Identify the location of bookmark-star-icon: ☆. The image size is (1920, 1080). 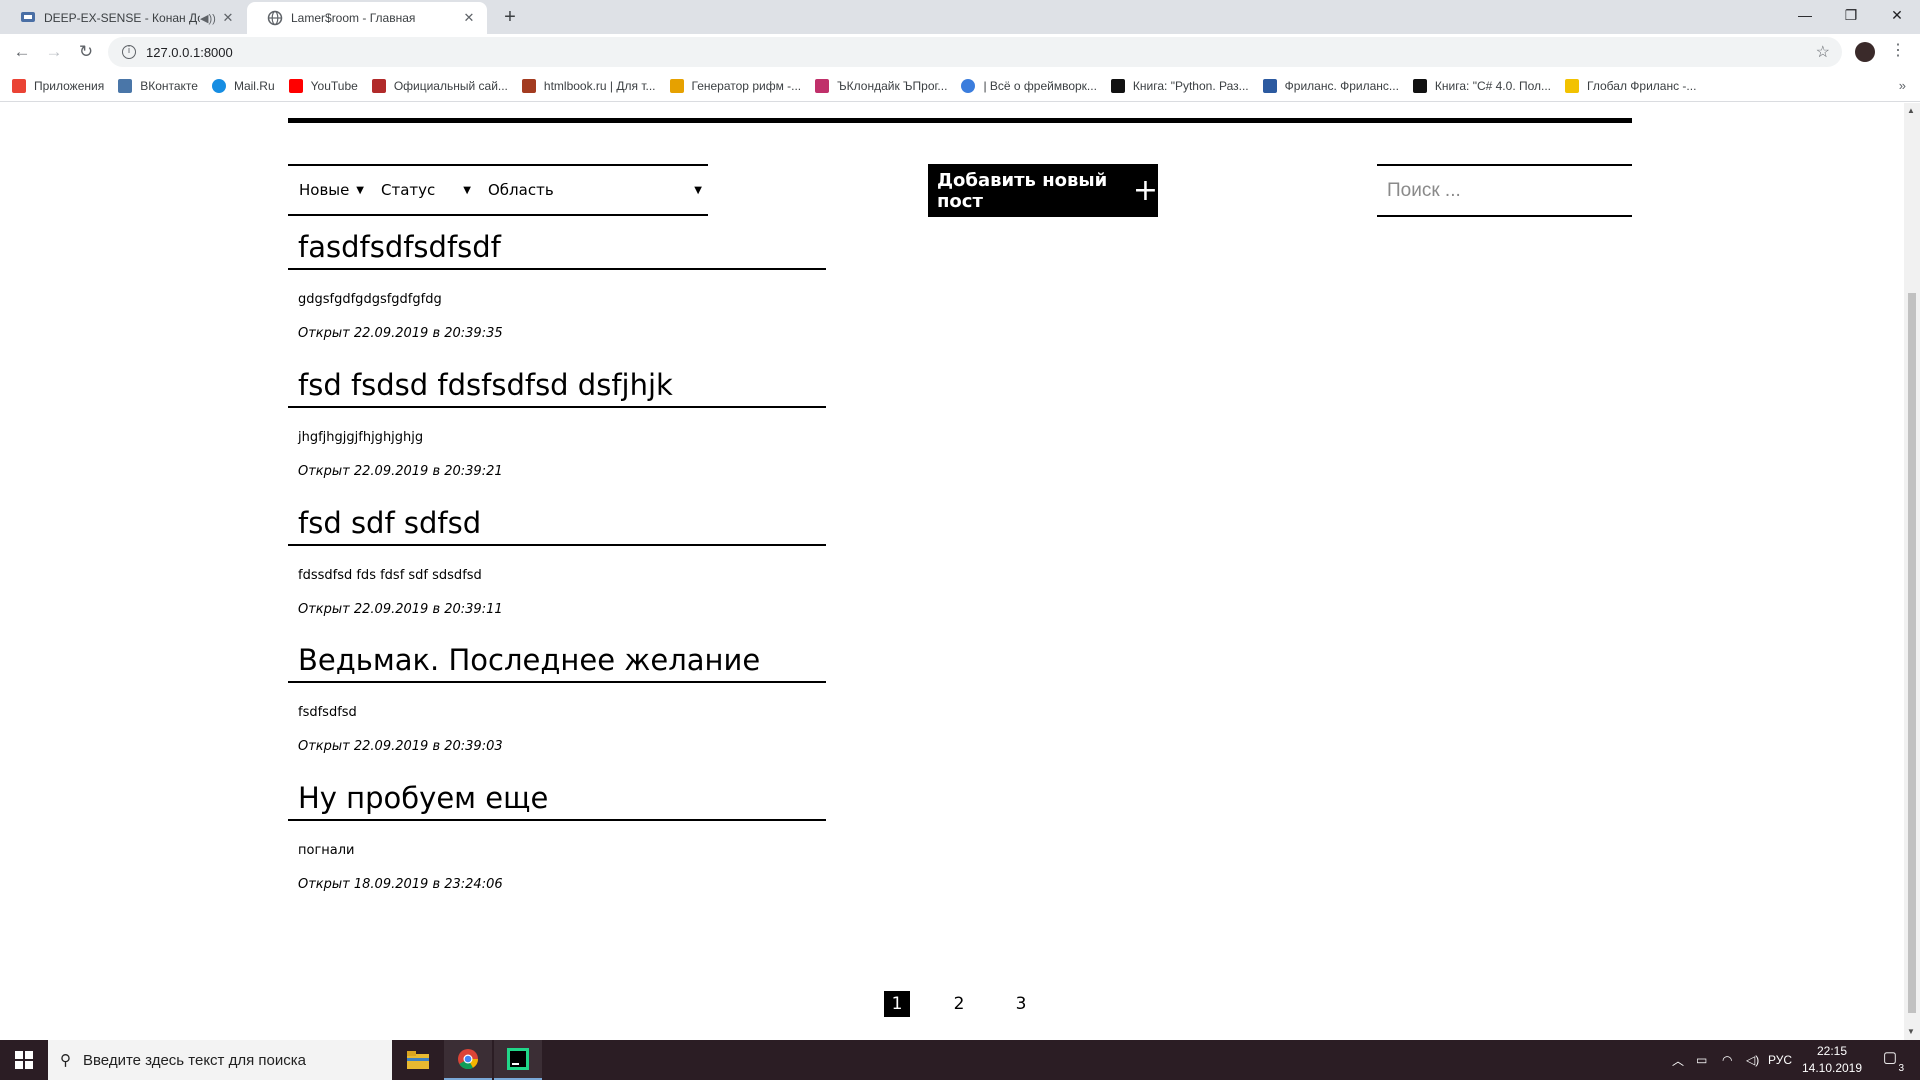
(1823, 52).